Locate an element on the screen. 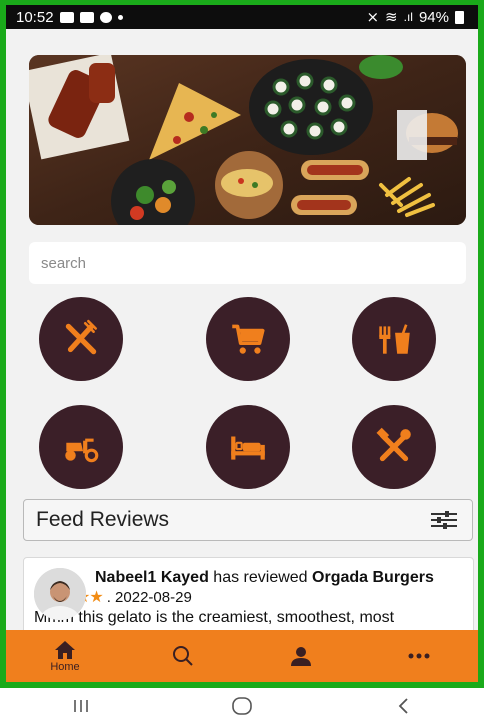  wifi-icon: ≋ is located at coordinates (391, 17).